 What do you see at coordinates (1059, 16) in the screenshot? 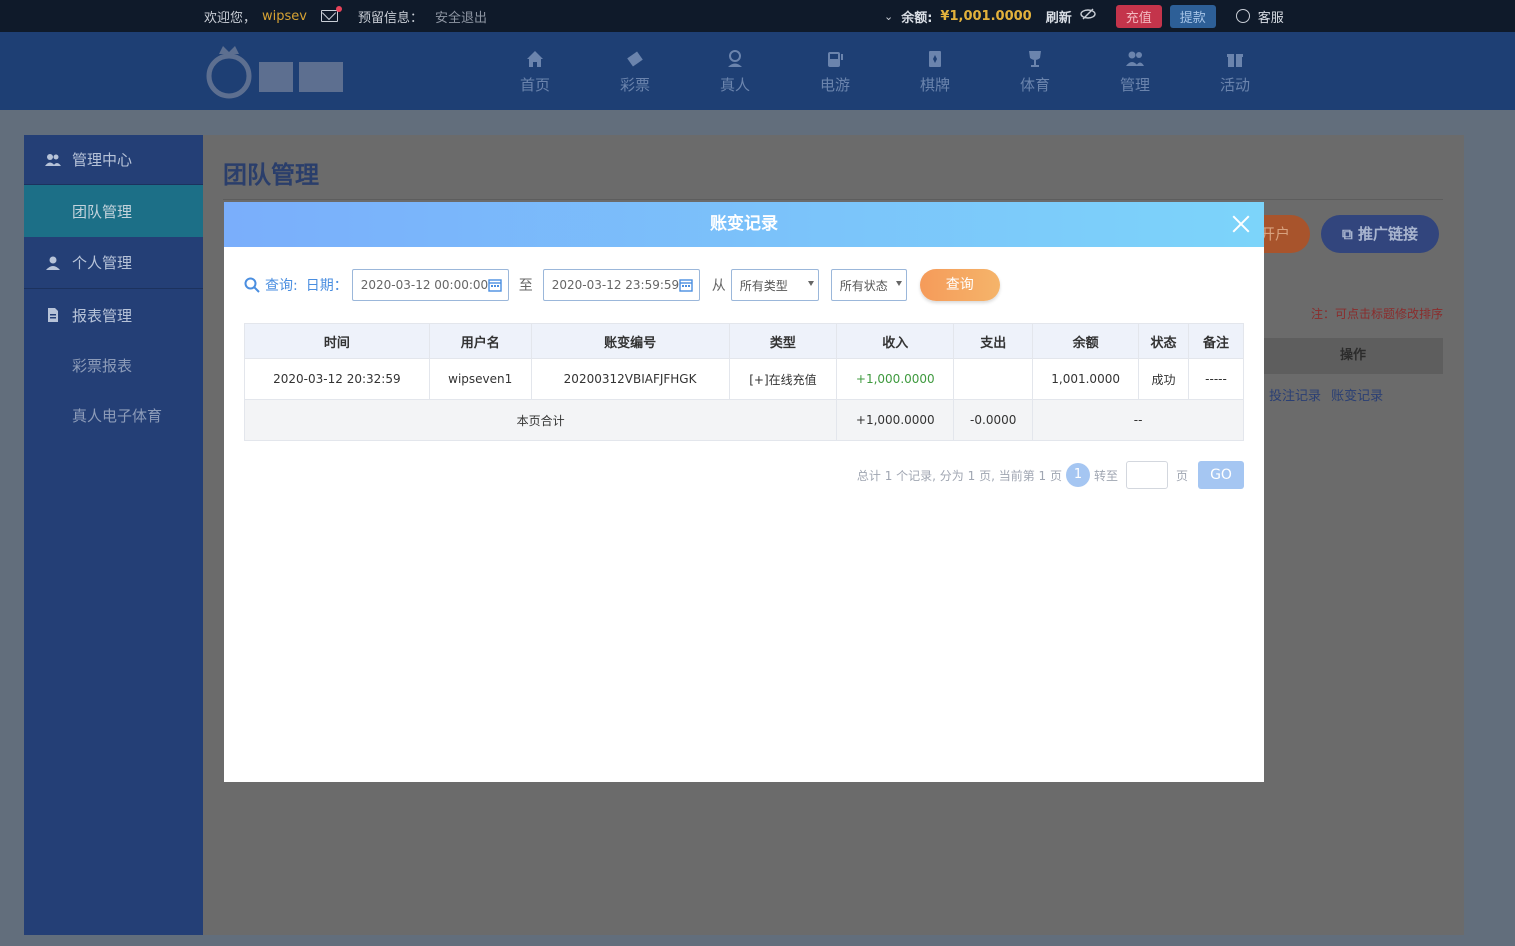
I see `refresh-button: 刷新` at bounding box center [1059, 16].